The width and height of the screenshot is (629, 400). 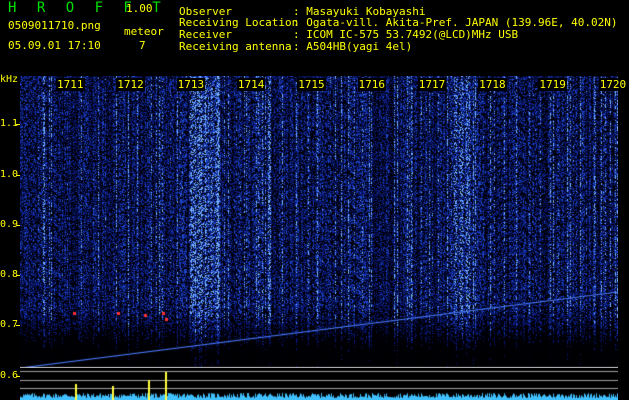 What do you see at coordinates (311, 84) in the screenshot?
I see `time-label: 1715` at bounding box center [311, 84].